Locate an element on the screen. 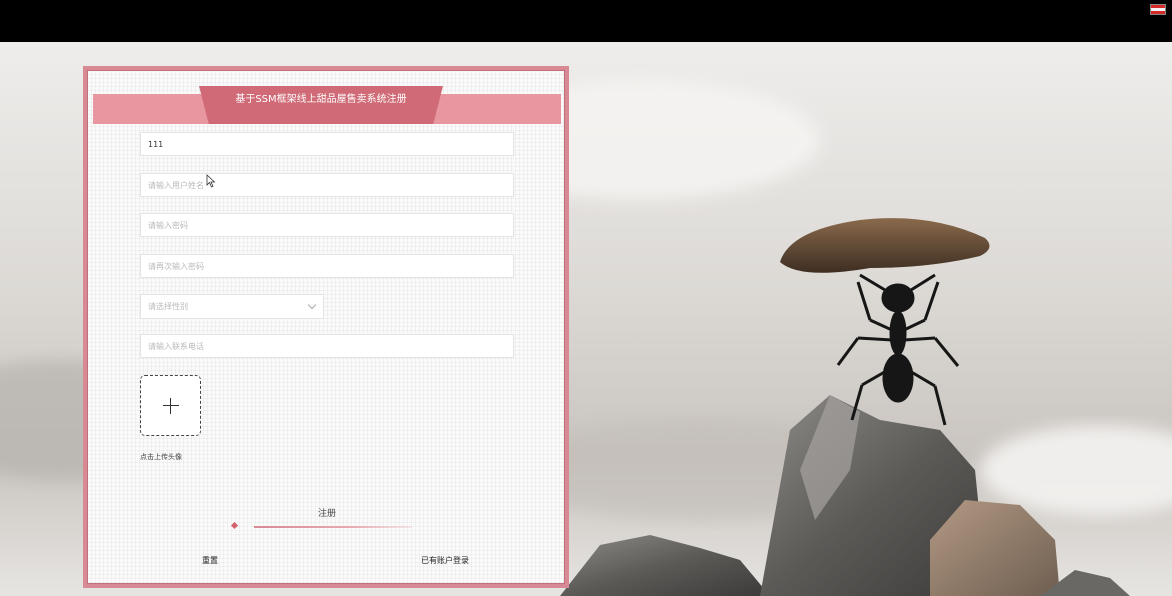 The height and width of the screenshot is (596, 1172). account-input is located at coordinates (327, 144).